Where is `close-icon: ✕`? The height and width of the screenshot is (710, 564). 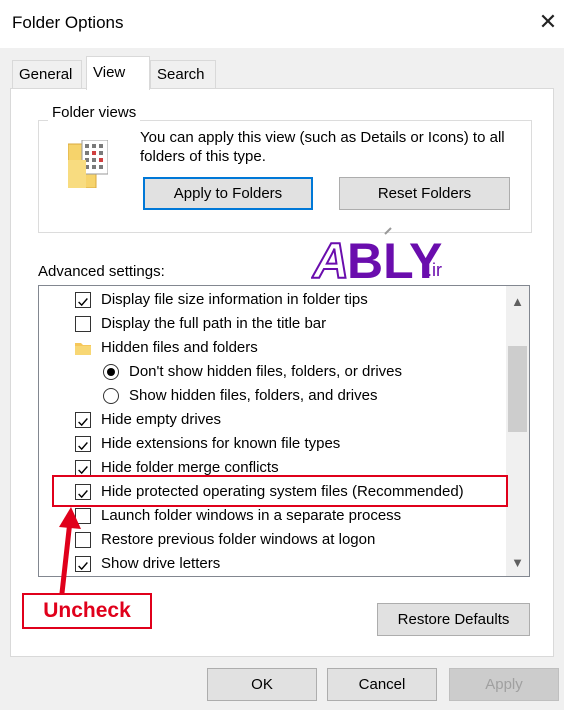 close-icon: ✕ is located at coordinates (548, 22).